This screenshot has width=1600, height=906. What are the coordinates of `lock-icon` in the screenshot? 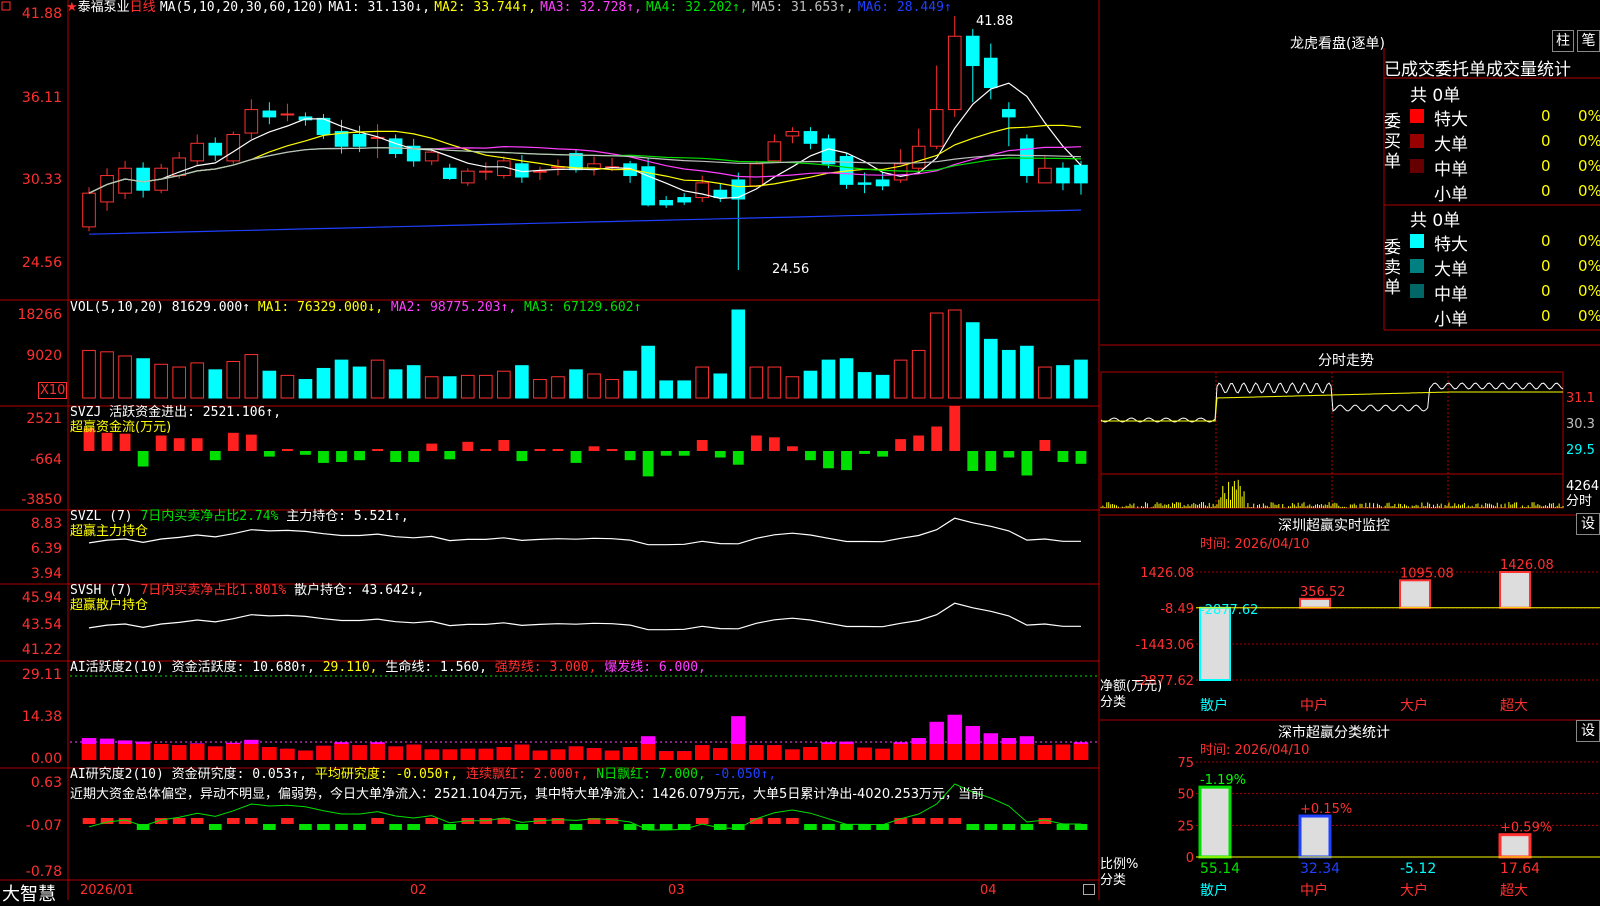 It's located at (1089, 889).